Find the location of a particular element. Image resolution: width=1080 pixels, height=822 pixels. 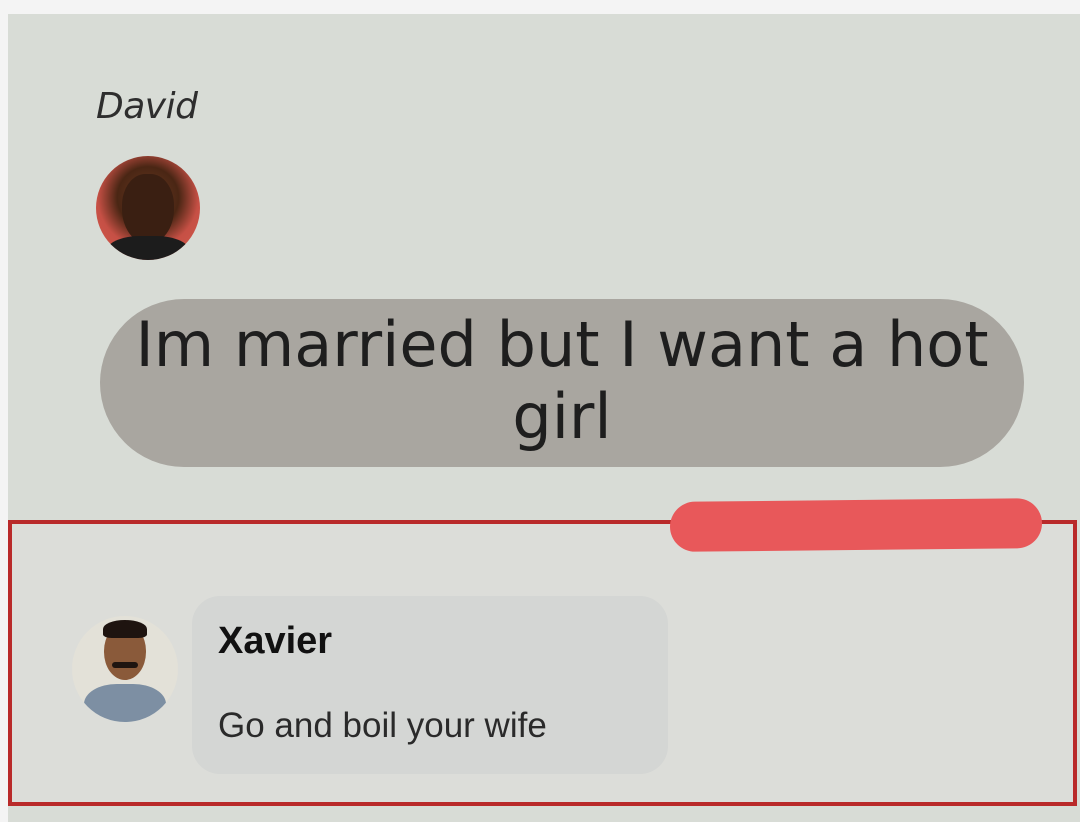

post-author-avatar is located at coordinates (148, 208).